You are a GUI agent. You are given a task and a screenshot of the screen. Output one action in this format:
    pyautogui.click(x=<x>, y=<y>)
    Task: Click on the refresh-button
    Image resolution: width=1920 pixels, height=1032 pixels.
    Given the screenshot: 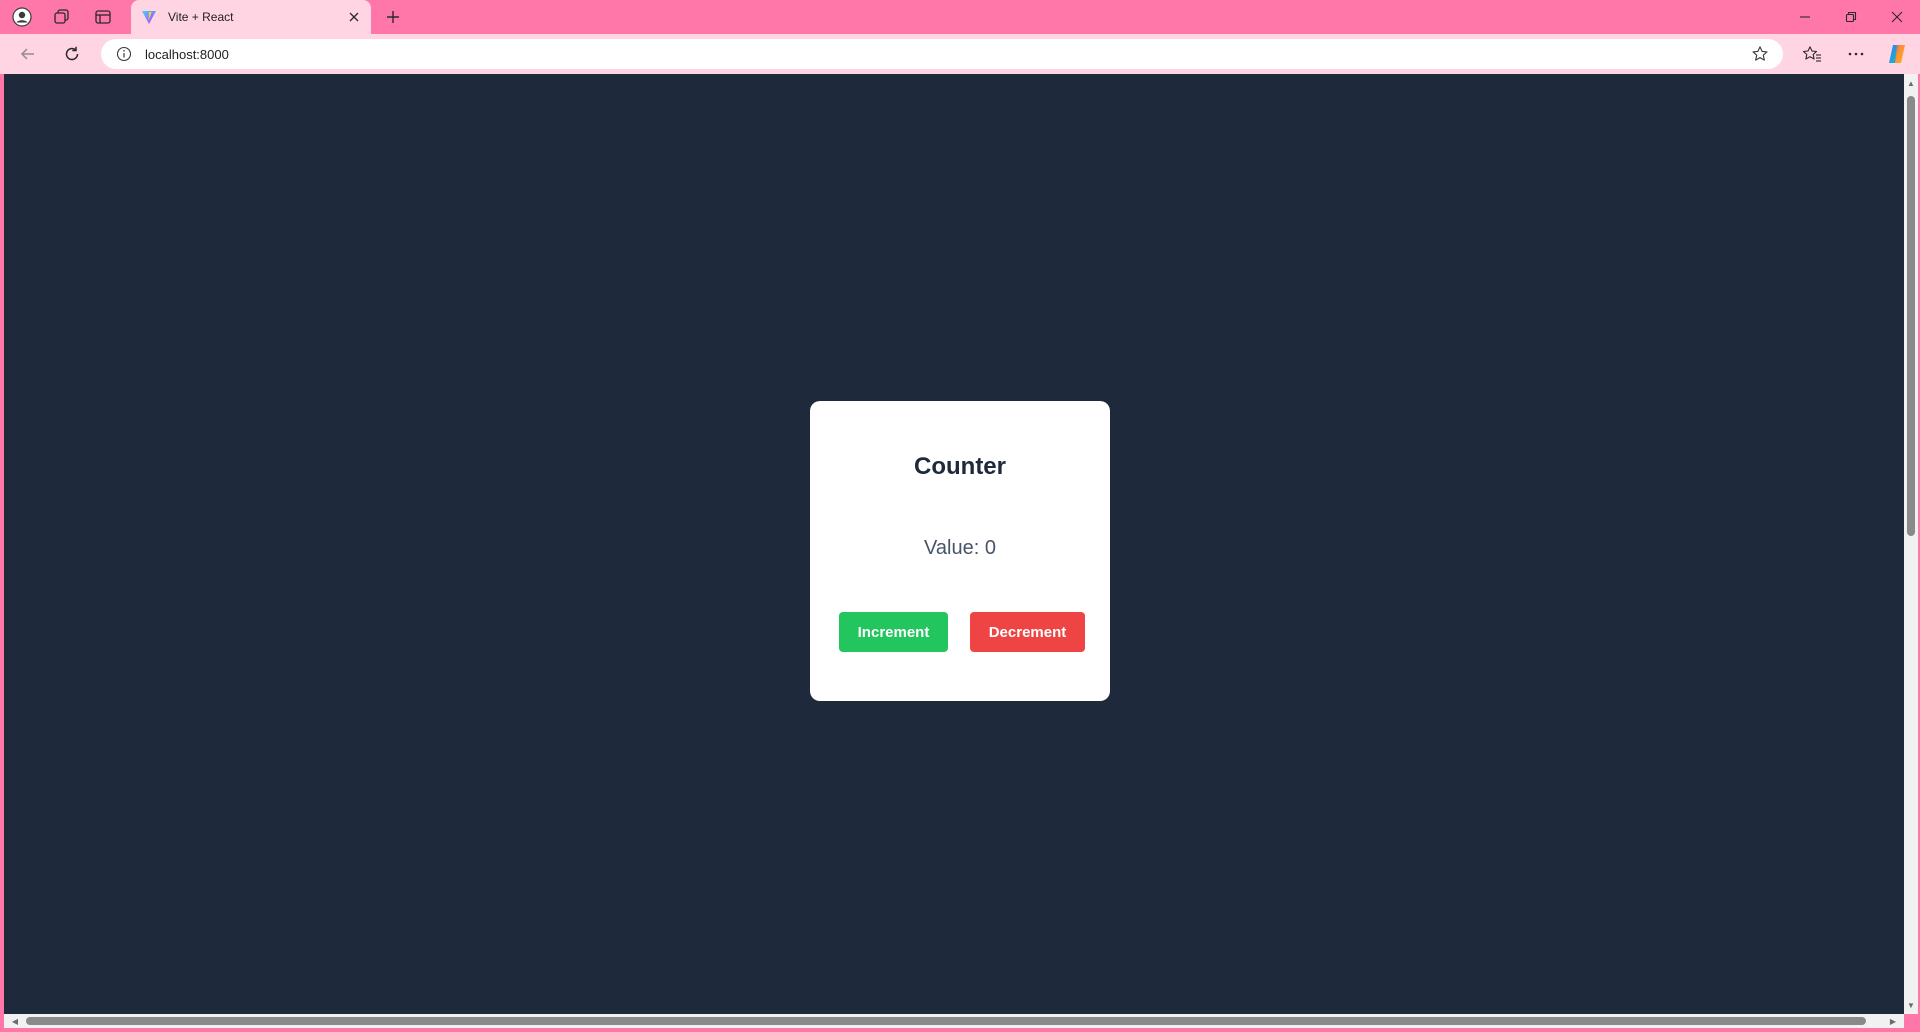 What is the action you would take?
    pyautogui.click(x=72, y=54)
    